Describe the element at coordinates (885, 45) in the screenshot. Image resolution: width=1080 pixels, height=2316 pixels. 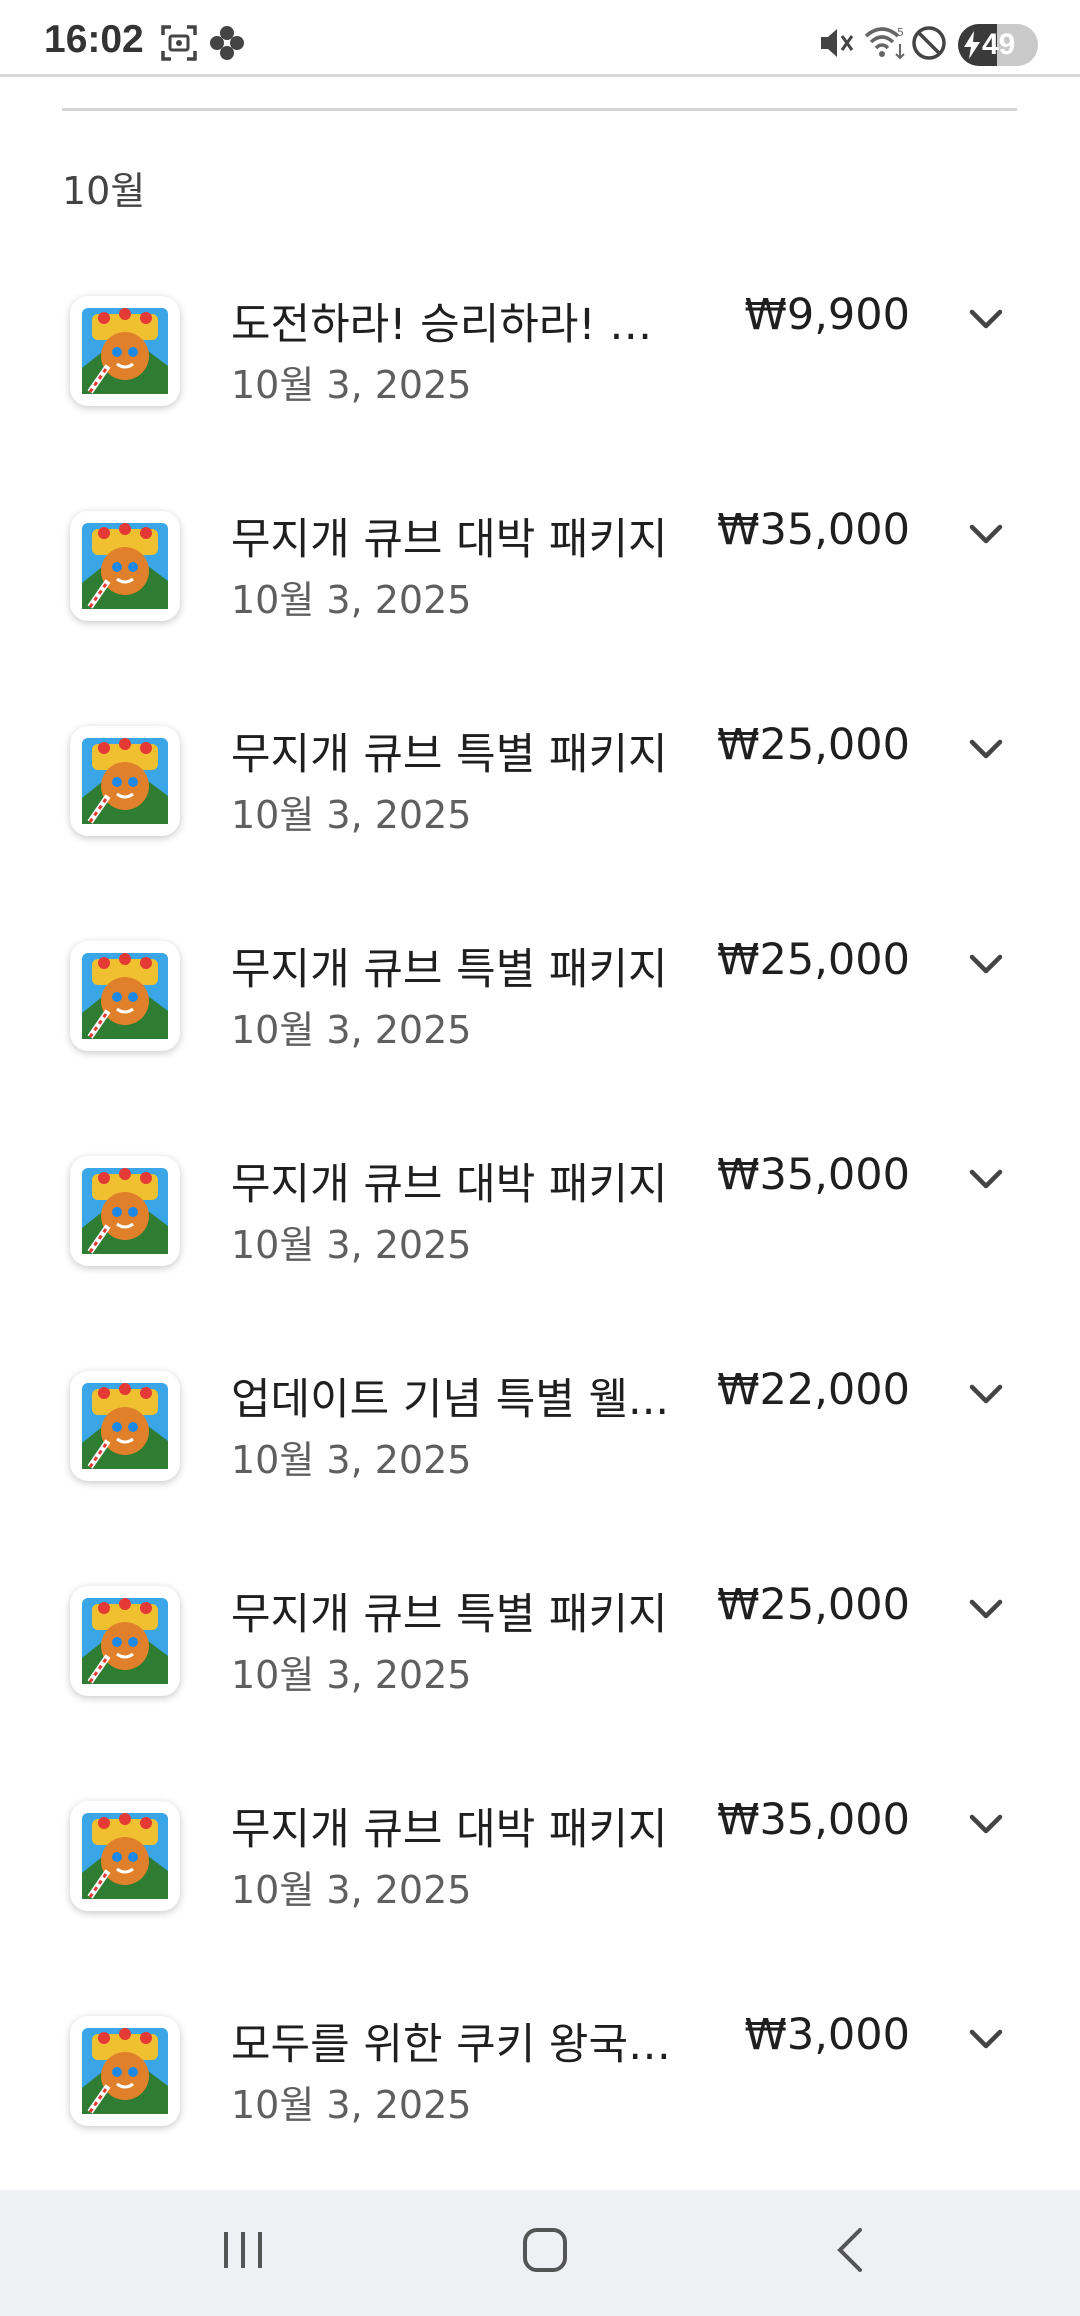
I see `wifi-icon: 5` at that location.